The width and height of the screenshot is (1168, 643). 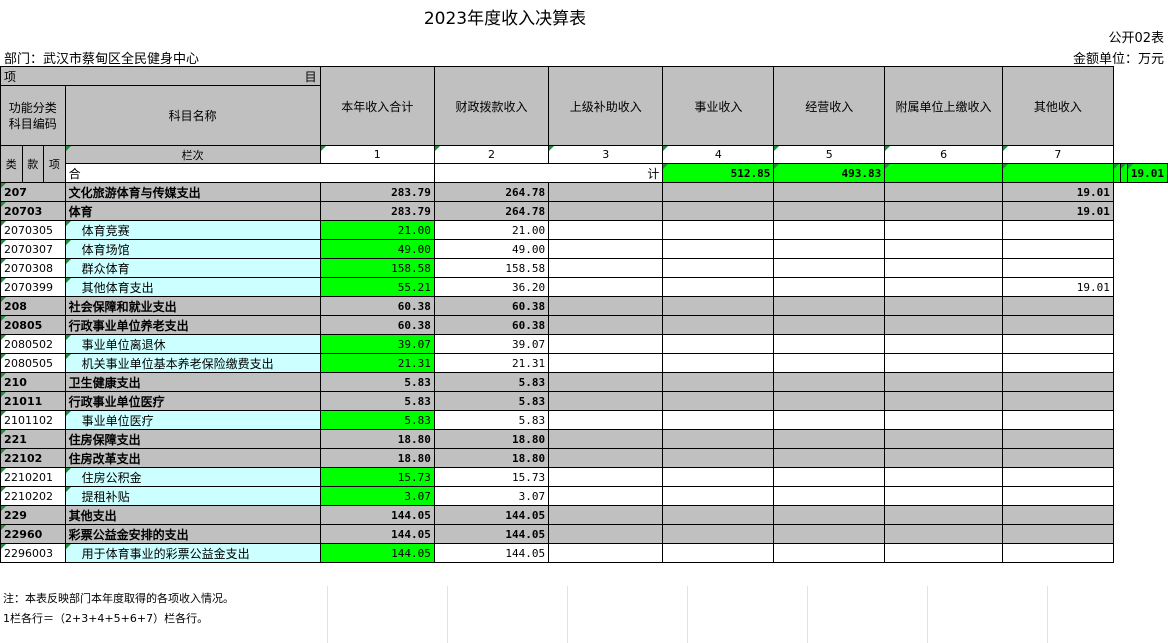 What do you see at coordinates (33, 325) in the screenshot?
I see `row-code: 20805` at bounding box center [33, 325].